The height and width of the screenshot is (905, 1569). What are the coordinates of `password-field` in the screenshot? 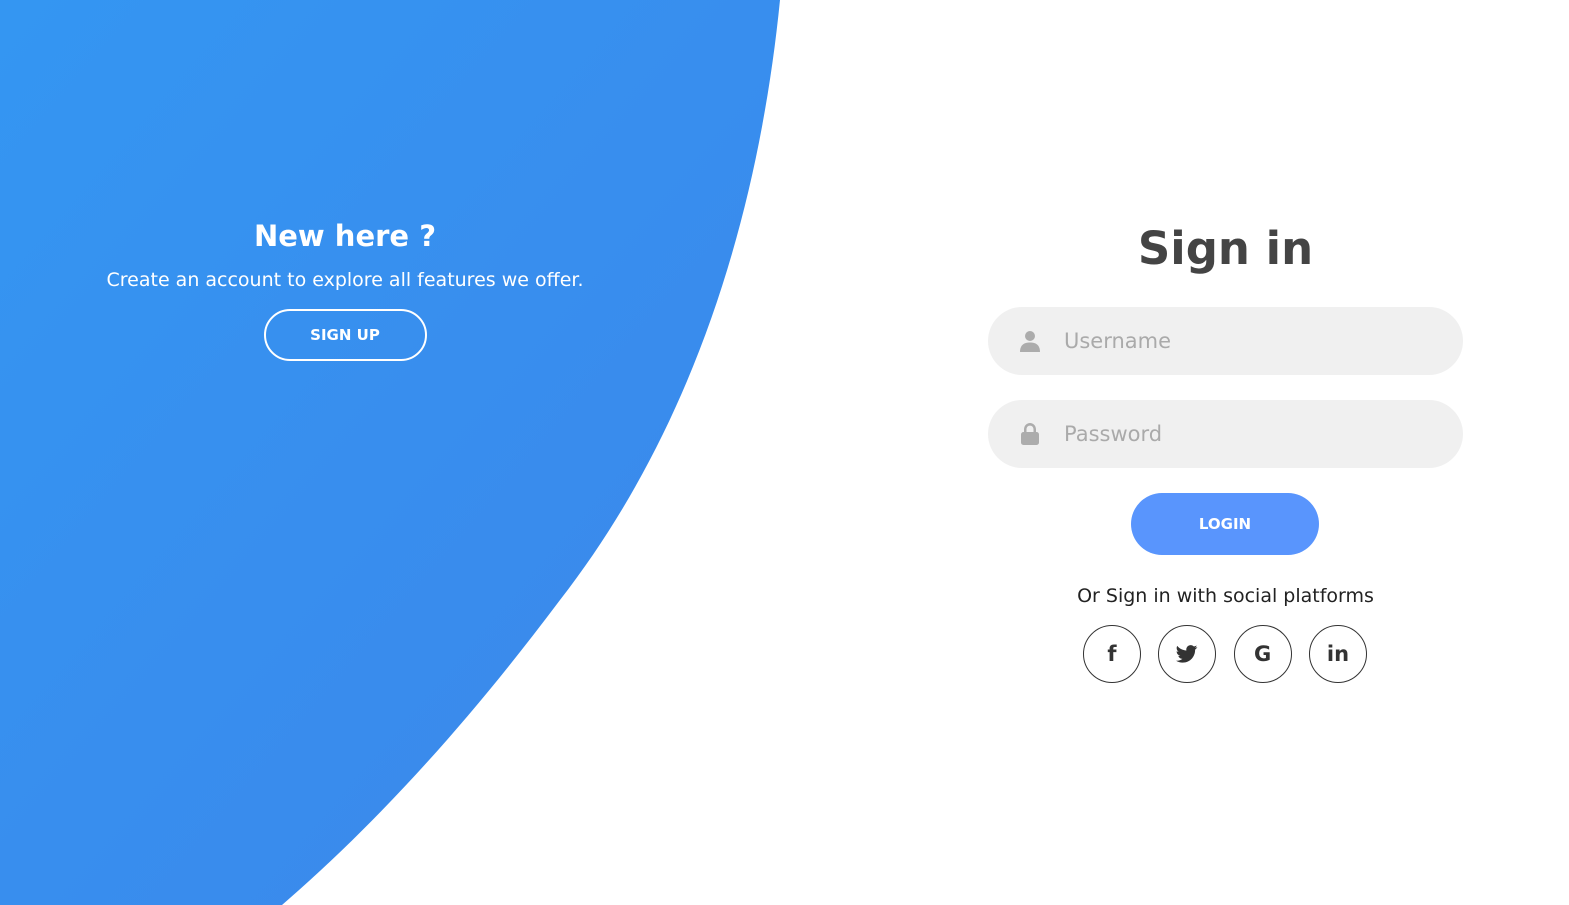 It's located at (1225, 434).